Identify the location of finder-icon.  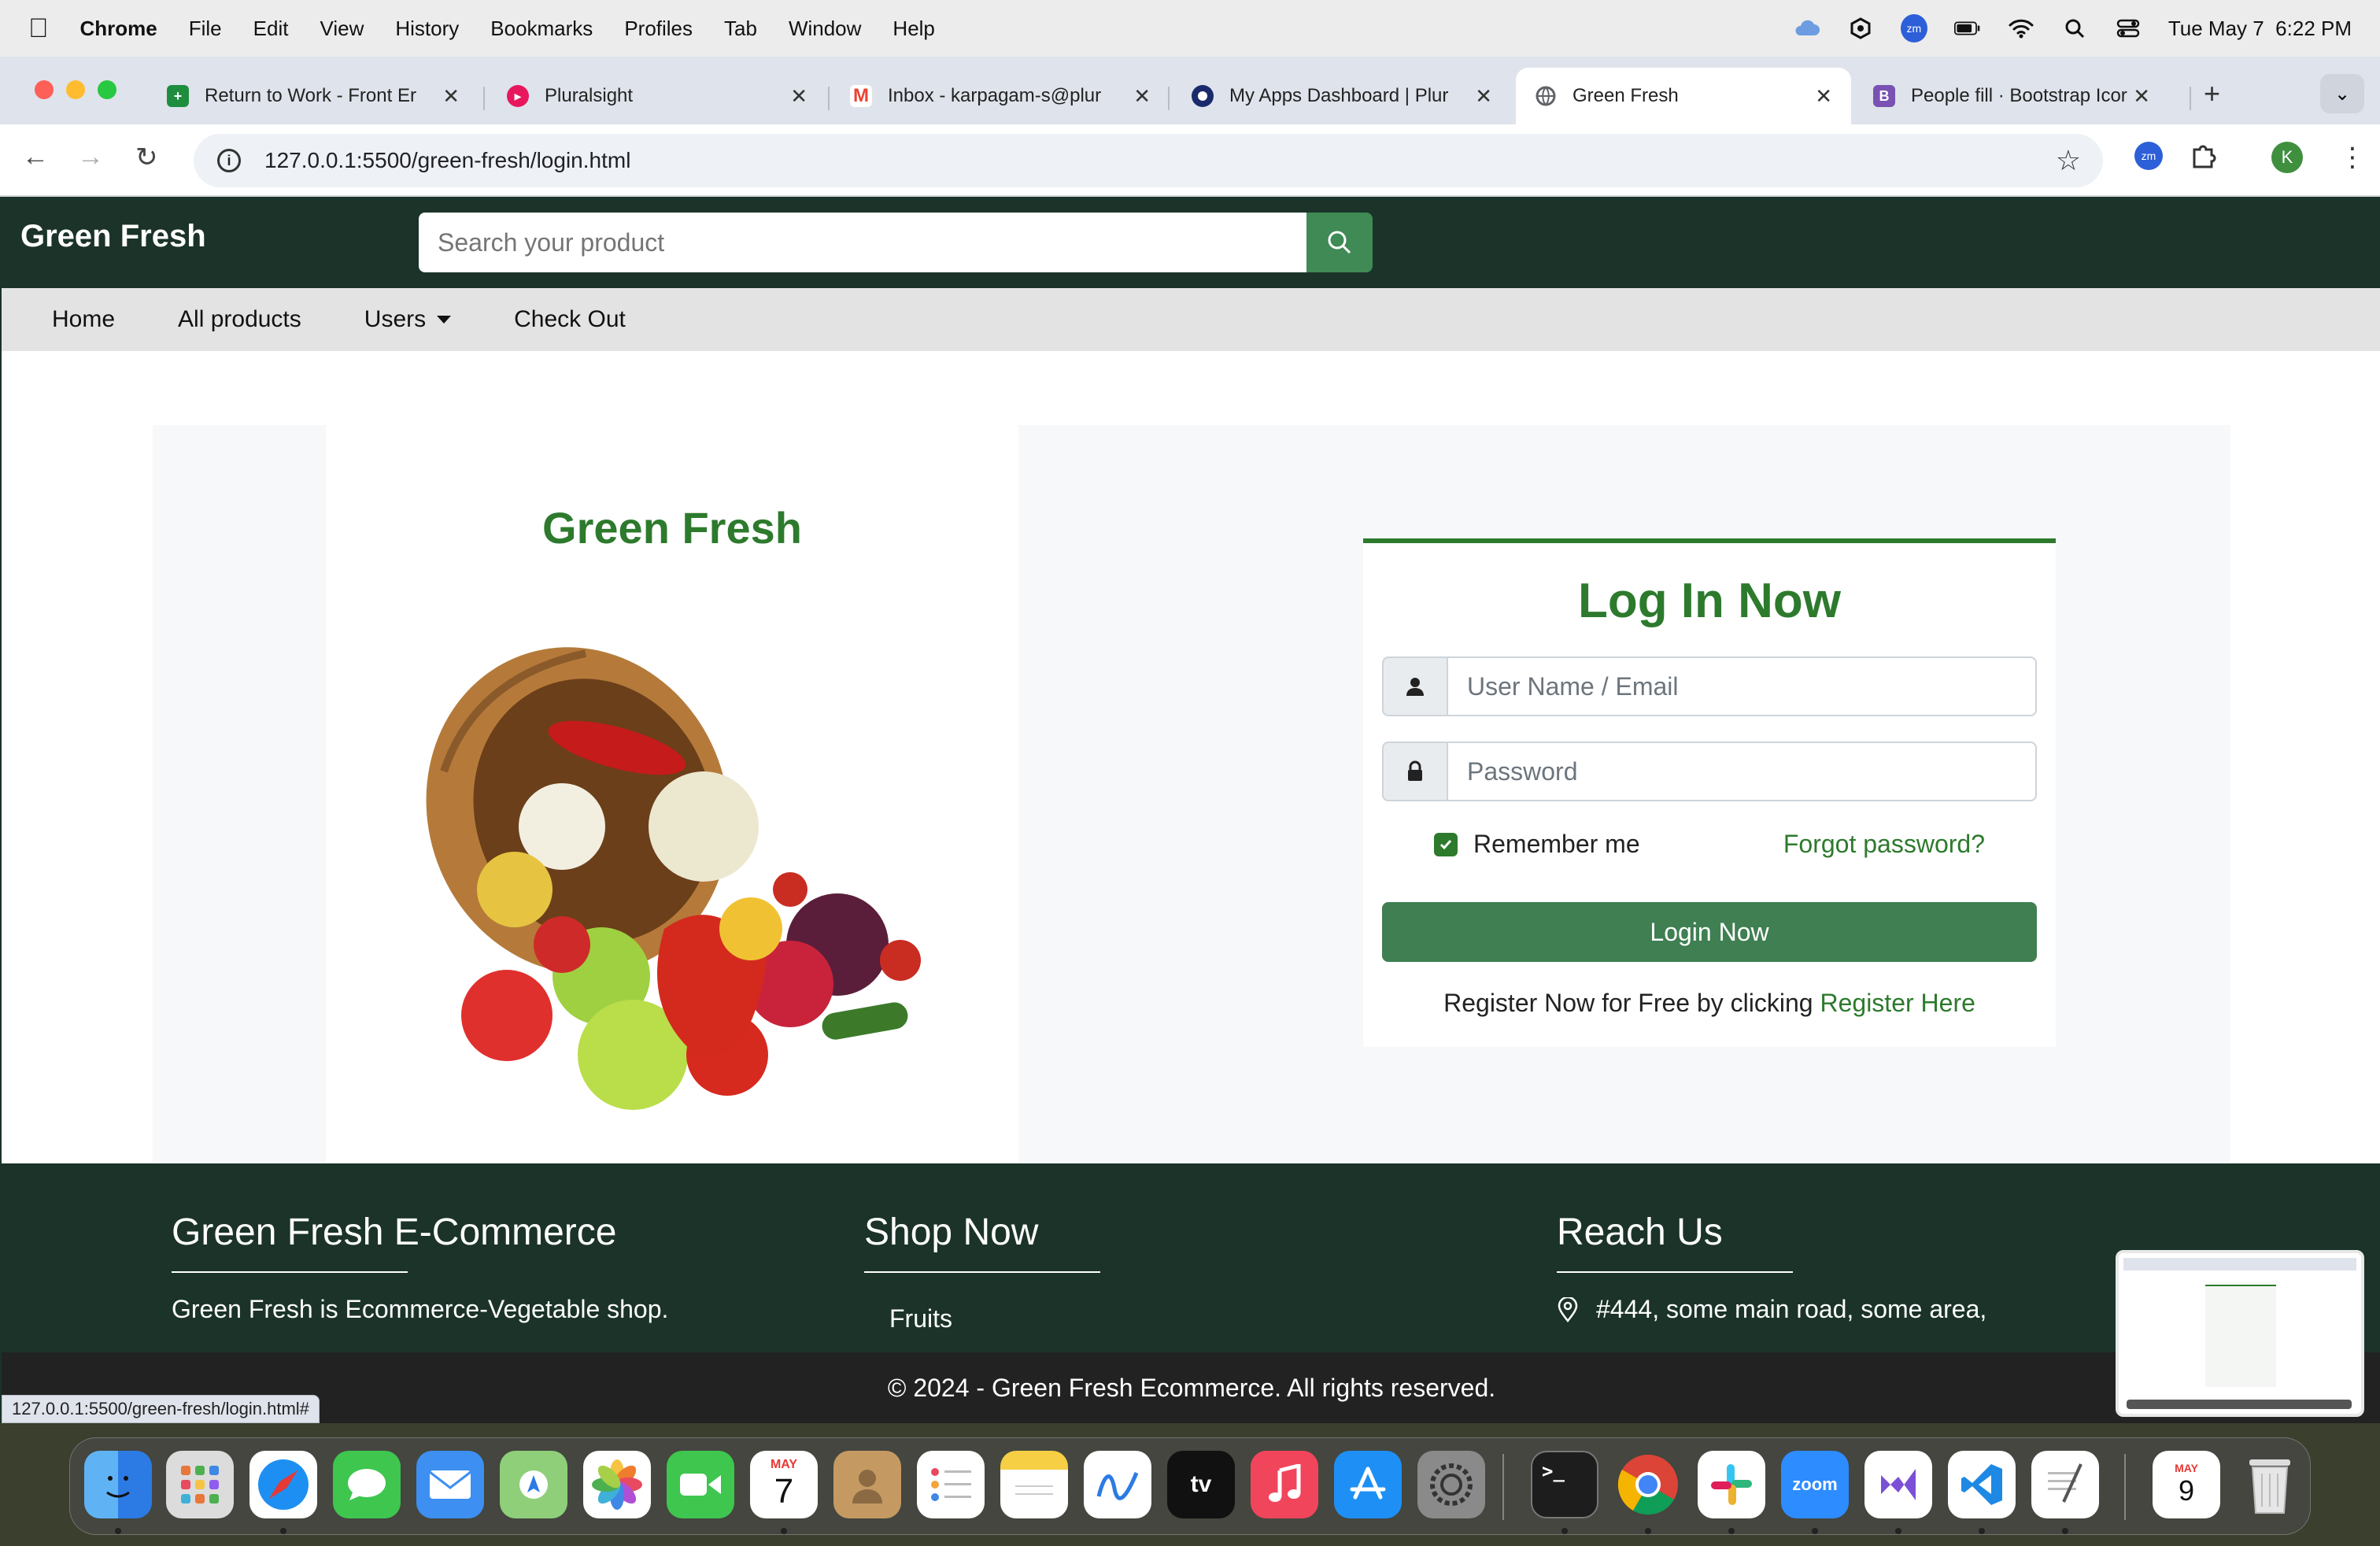
(118, 1484).